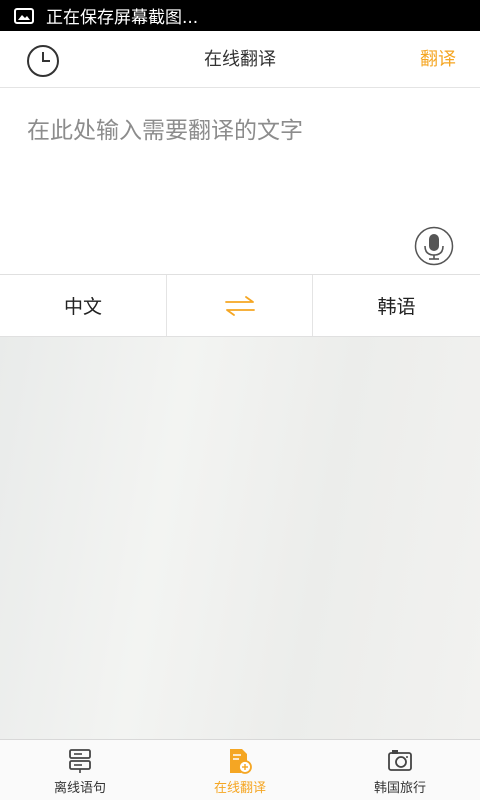 The height and width of the screenshot is (800, 480). I want to click on app-header: 在线翻译 翻译, so click(240, 59).